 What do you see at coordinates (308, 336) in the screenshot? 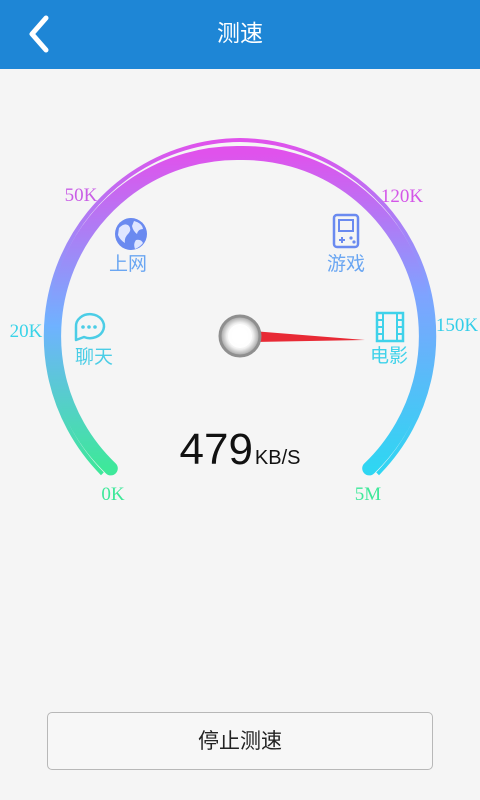
I see `gauge-needle` at bounding box center [308, 336].